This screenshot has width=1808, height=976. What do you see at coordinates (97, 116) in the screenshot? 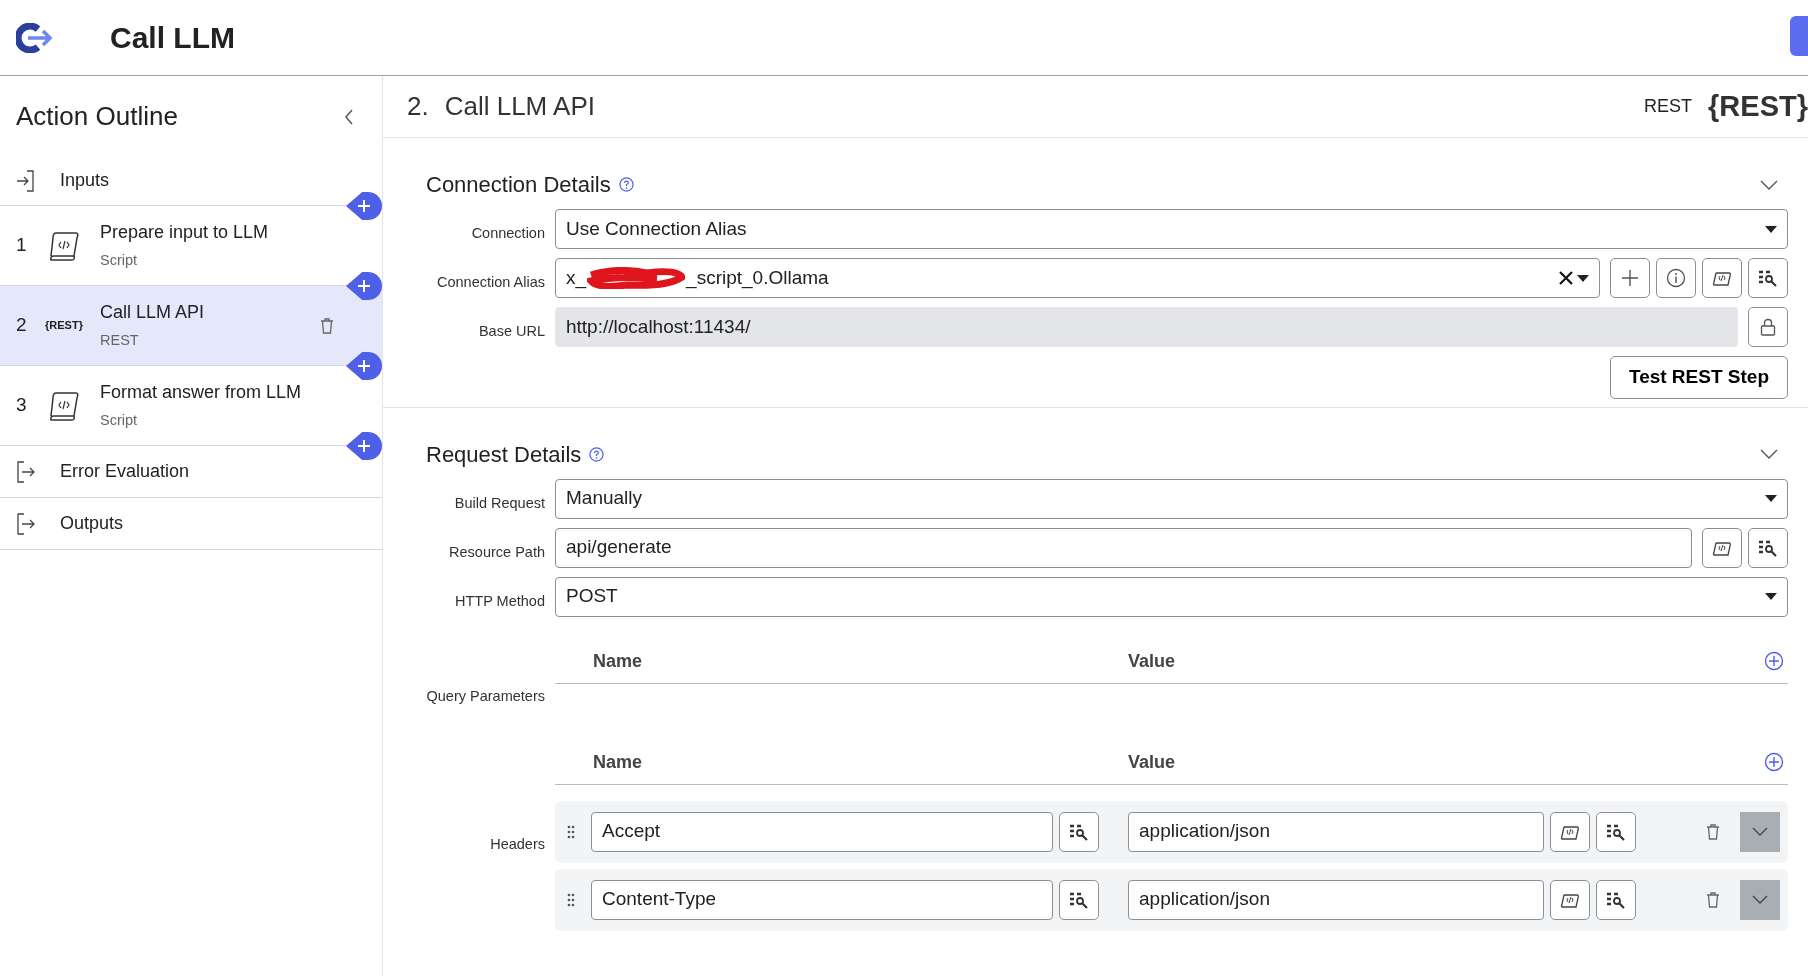
I see `sidebar-title: Action Outline` at bounding box center [97, 116].